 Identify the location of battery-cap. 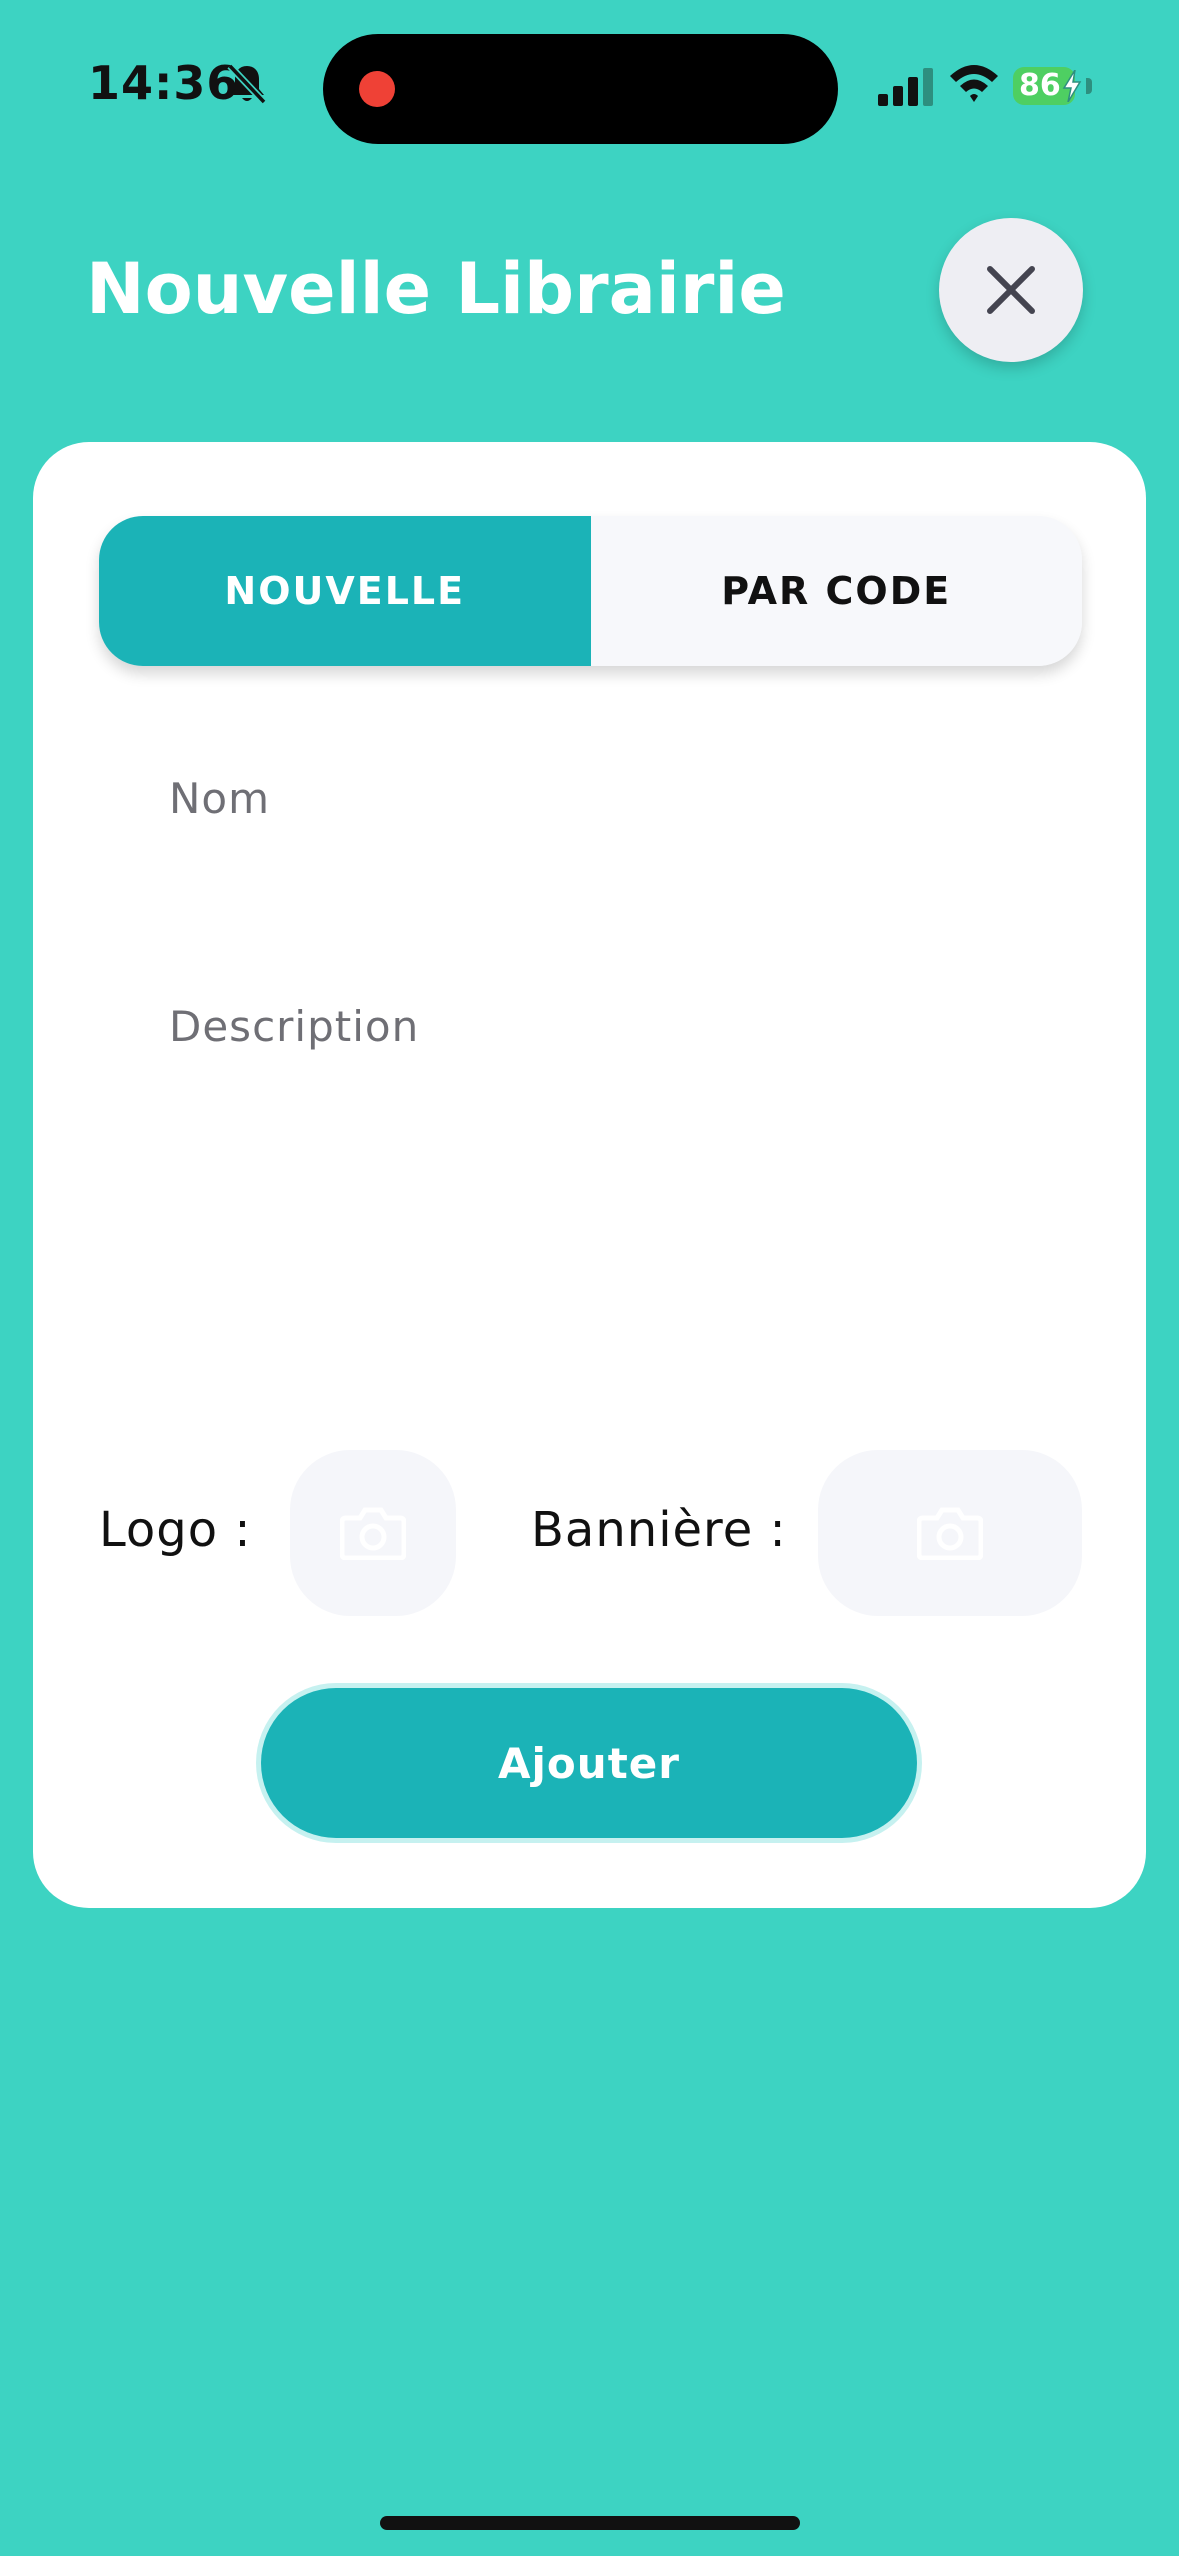
(1089, 86).